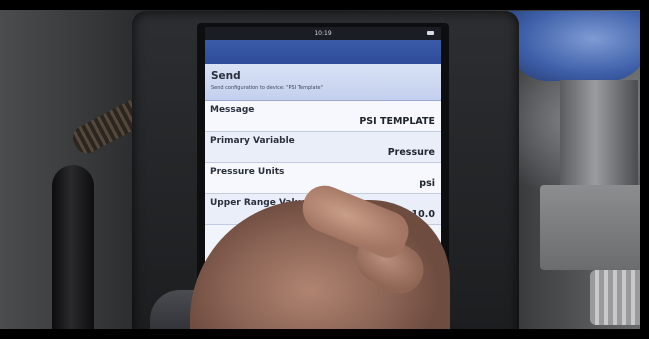  Describe the element at coordinates (430, 33) in the screenshot. I see `battery-icon` at that location.